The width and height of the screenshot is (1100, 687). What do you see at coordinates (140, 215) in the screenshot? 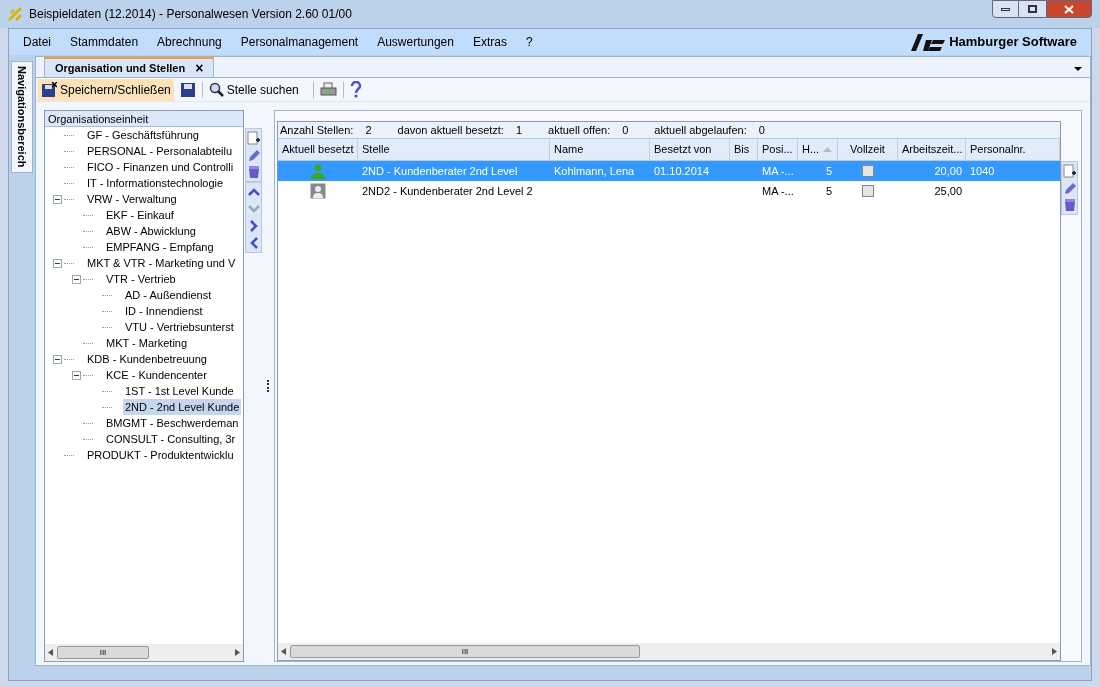
I see `tree-item: EKF - Einkauf` at bounding box center [140, 215].